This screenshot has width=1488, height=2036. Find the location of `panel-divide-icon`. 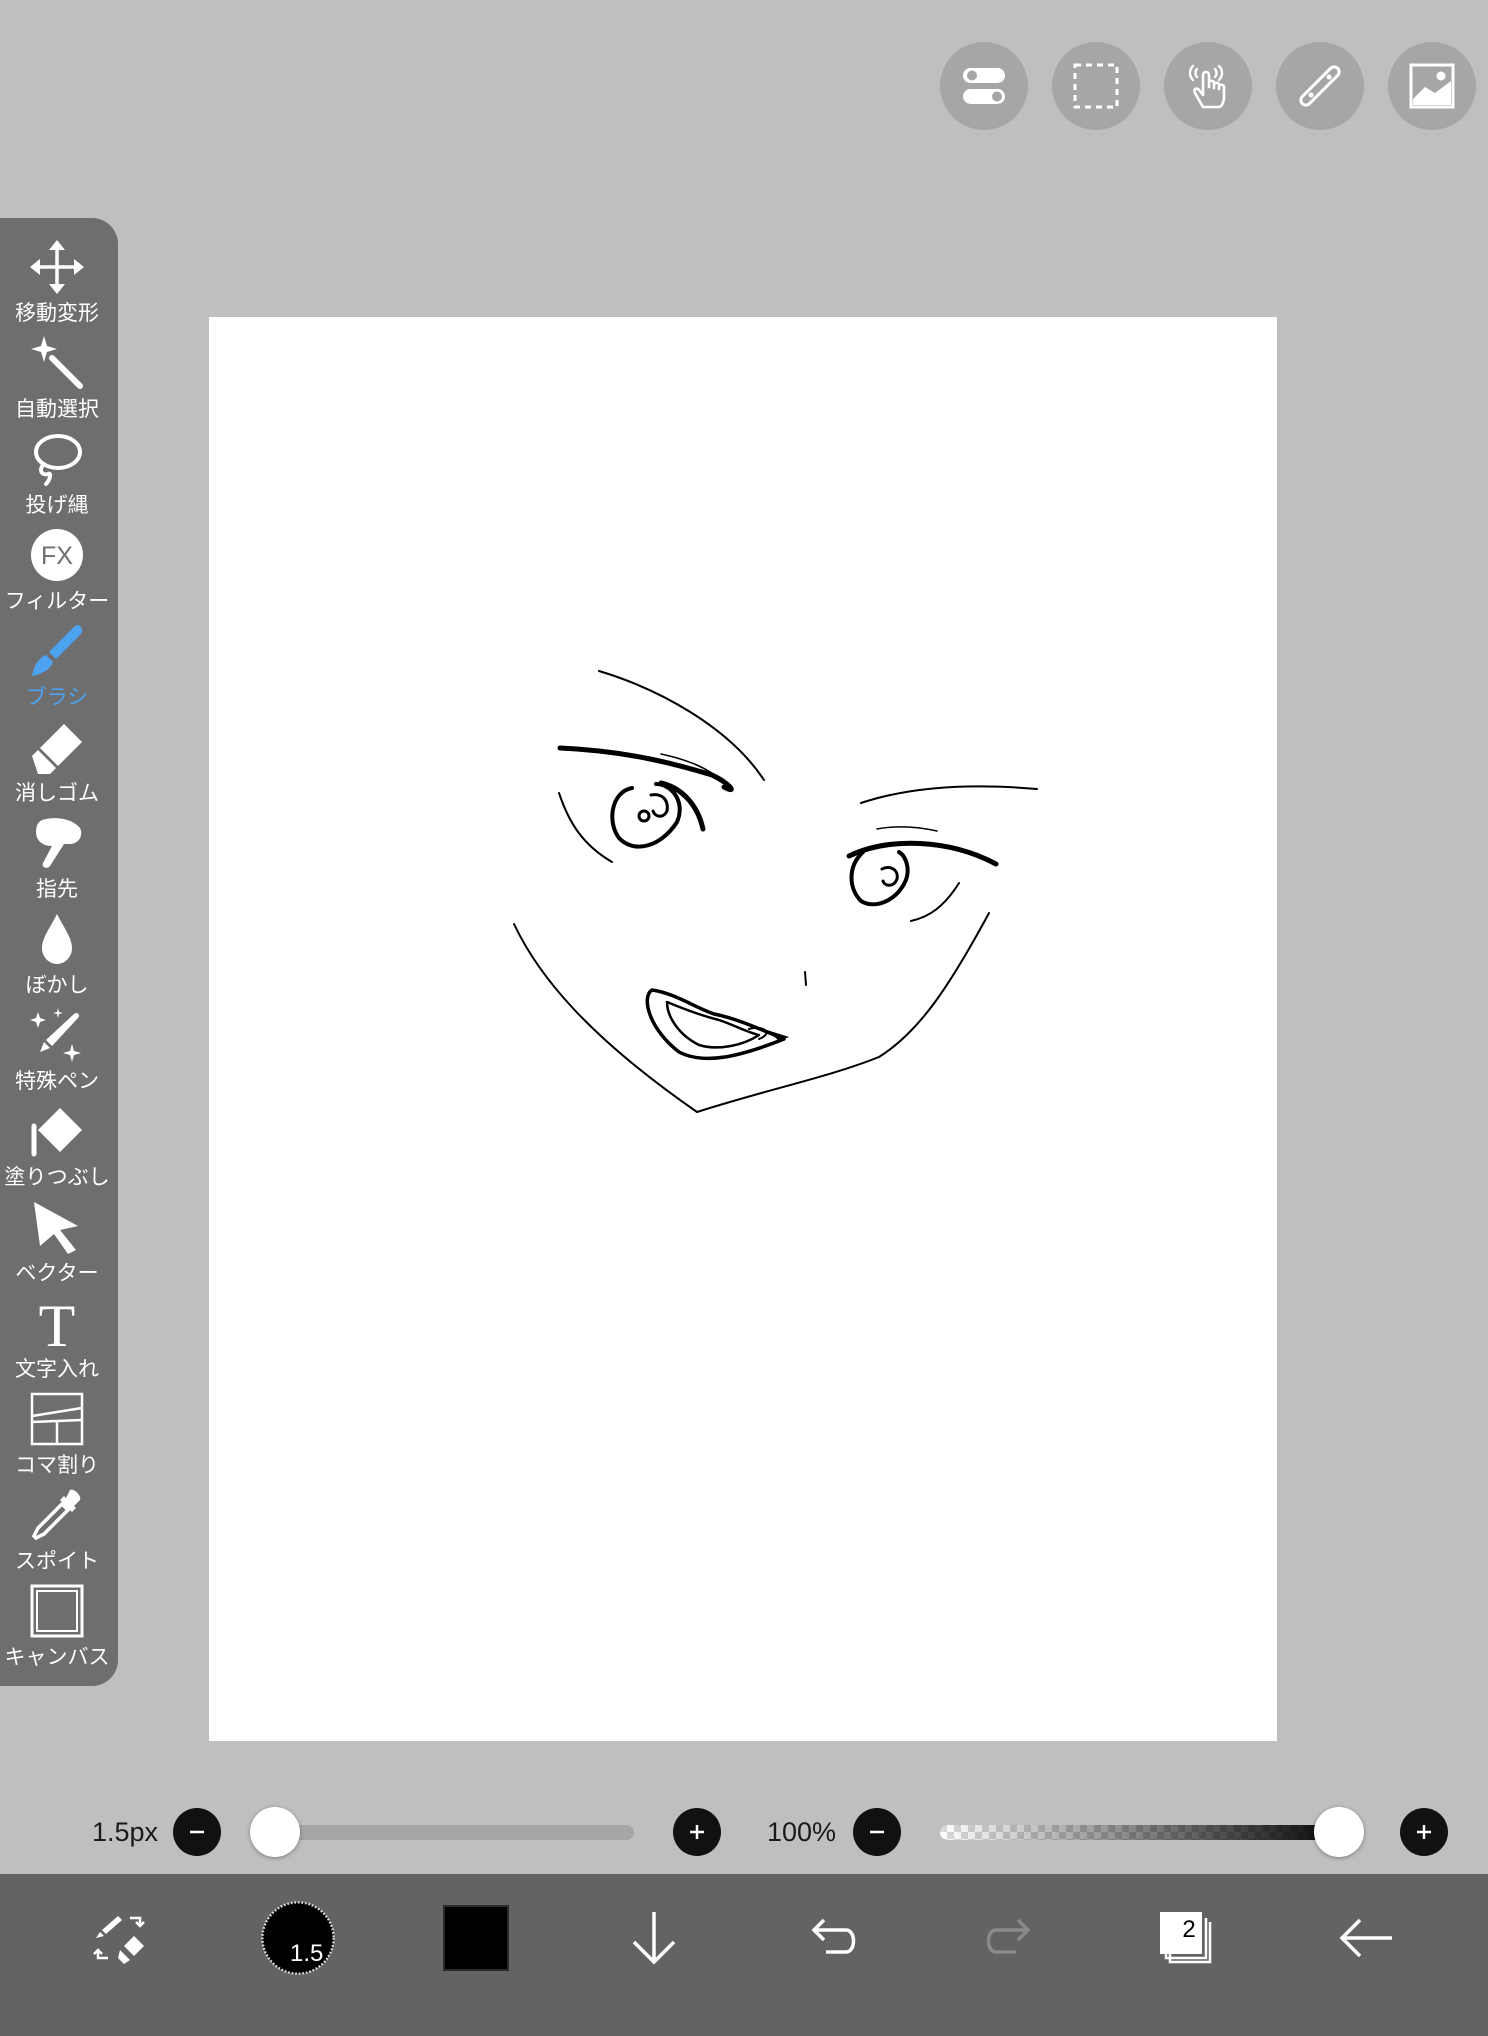

panel-divide-icon is located at coordinates (57, 1419).